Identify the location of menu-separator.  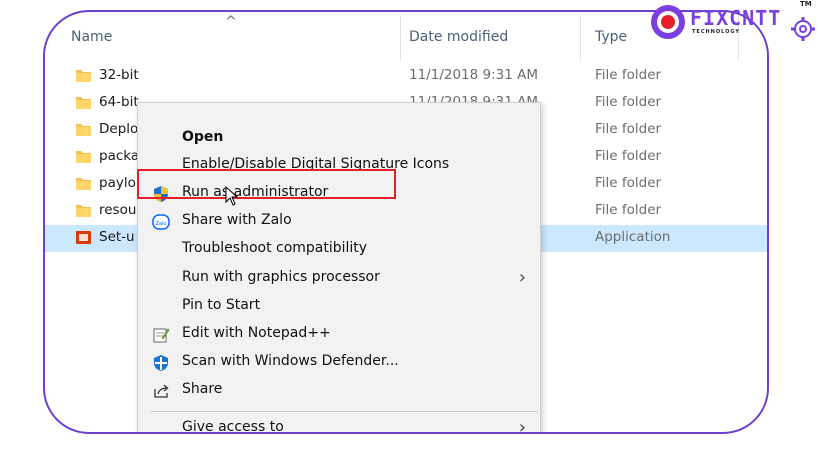
(344, 411).